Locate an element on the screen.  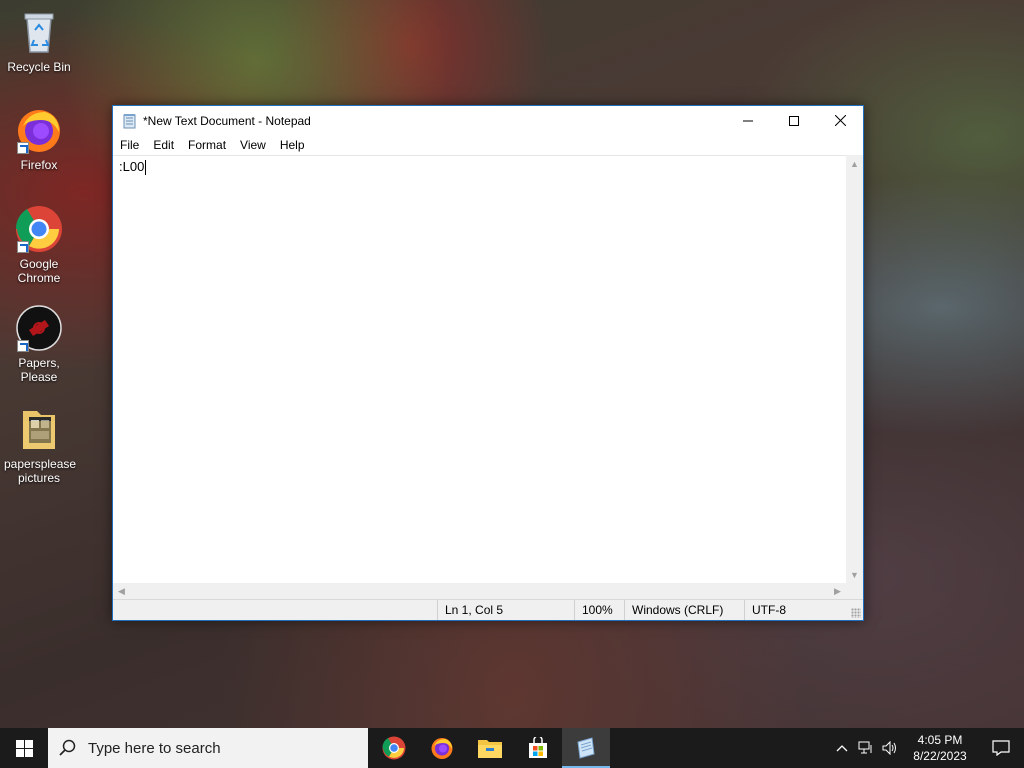
taskbar: Type here to search 4:05 PM 8/22/2023 is located at coordinates (512, 748).